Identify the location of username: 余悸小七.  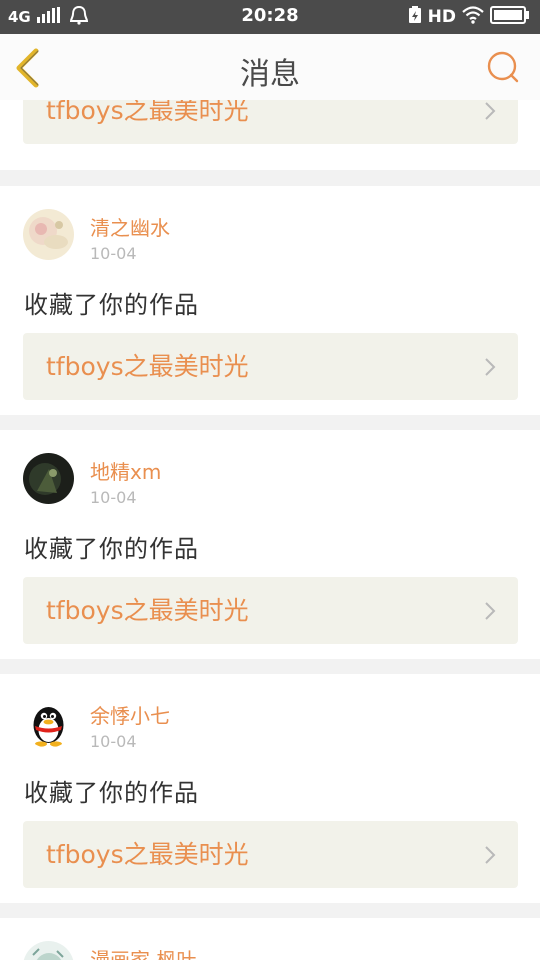
(130, 714).